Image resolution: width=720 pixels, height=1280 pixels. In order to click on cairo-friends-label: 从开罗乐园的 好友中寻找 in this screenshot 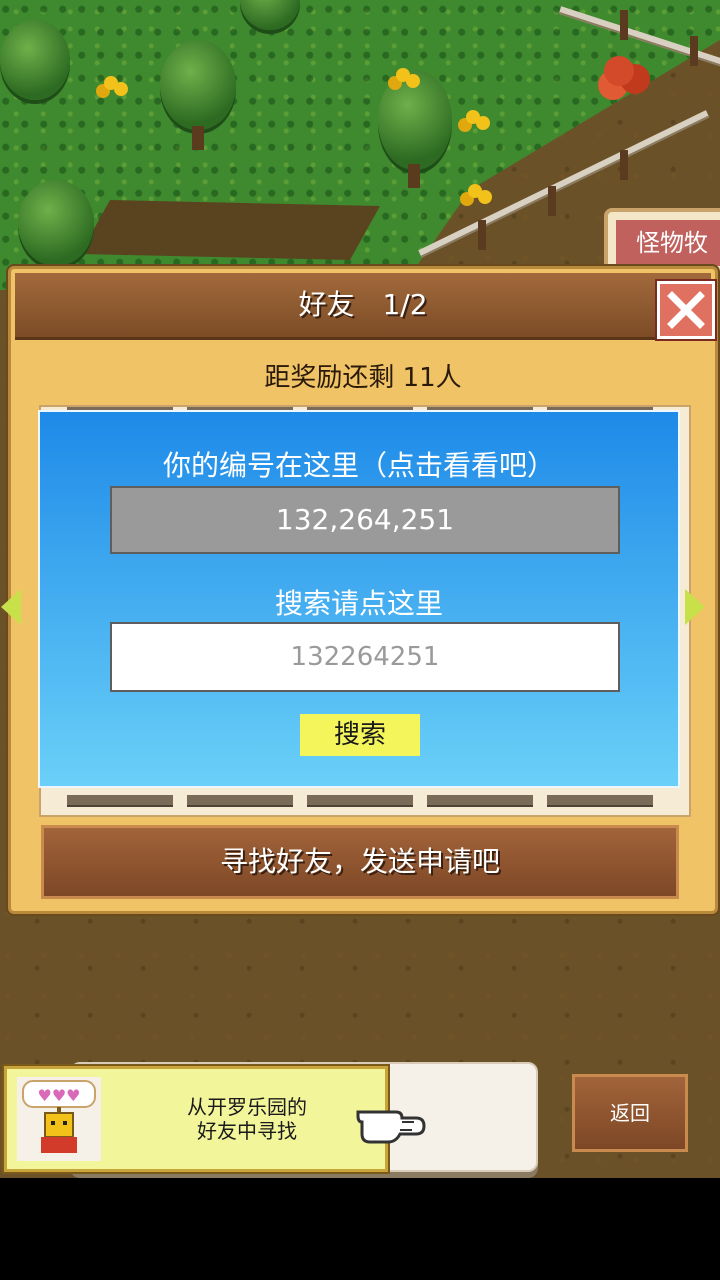, I will do `click(247, 1119)`.